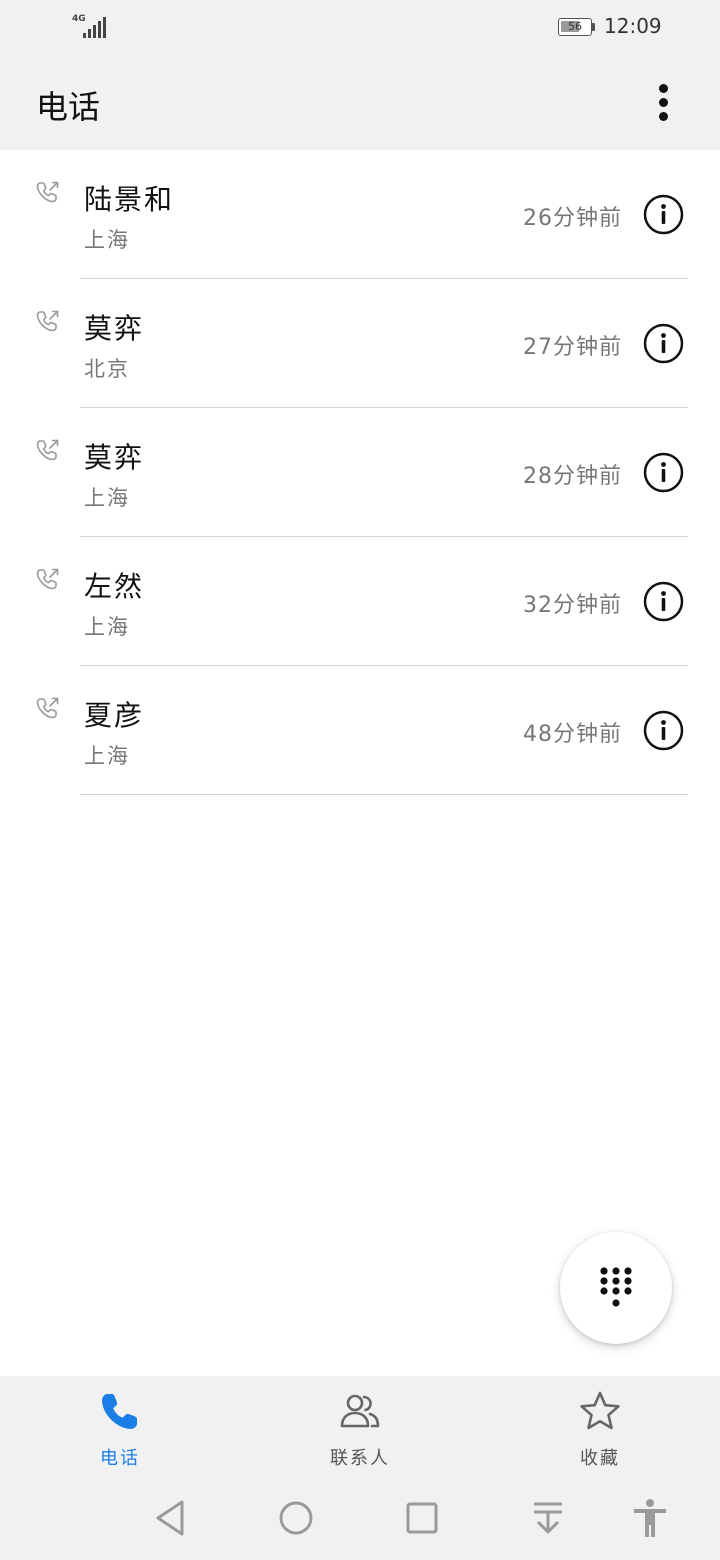  What do you see at coordinates (572, 218) in the screenshot?
I see `call-time: 26分钟前` at bounding box center [572, 218].